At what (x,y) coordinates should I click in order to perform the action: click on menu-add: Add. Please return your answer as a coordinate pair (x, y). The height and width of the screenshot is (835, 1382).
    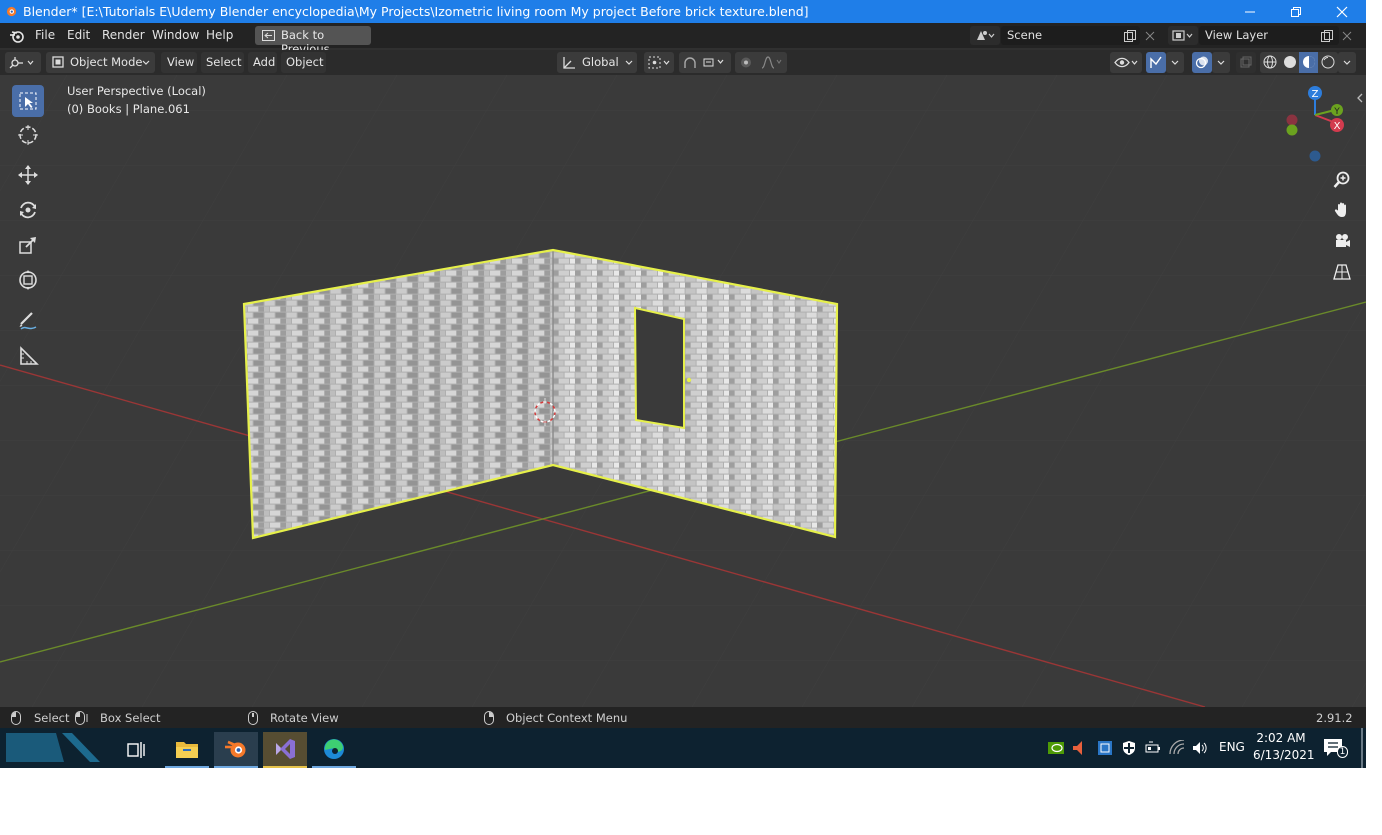
    Looking at the image, I should click on (262, 62).